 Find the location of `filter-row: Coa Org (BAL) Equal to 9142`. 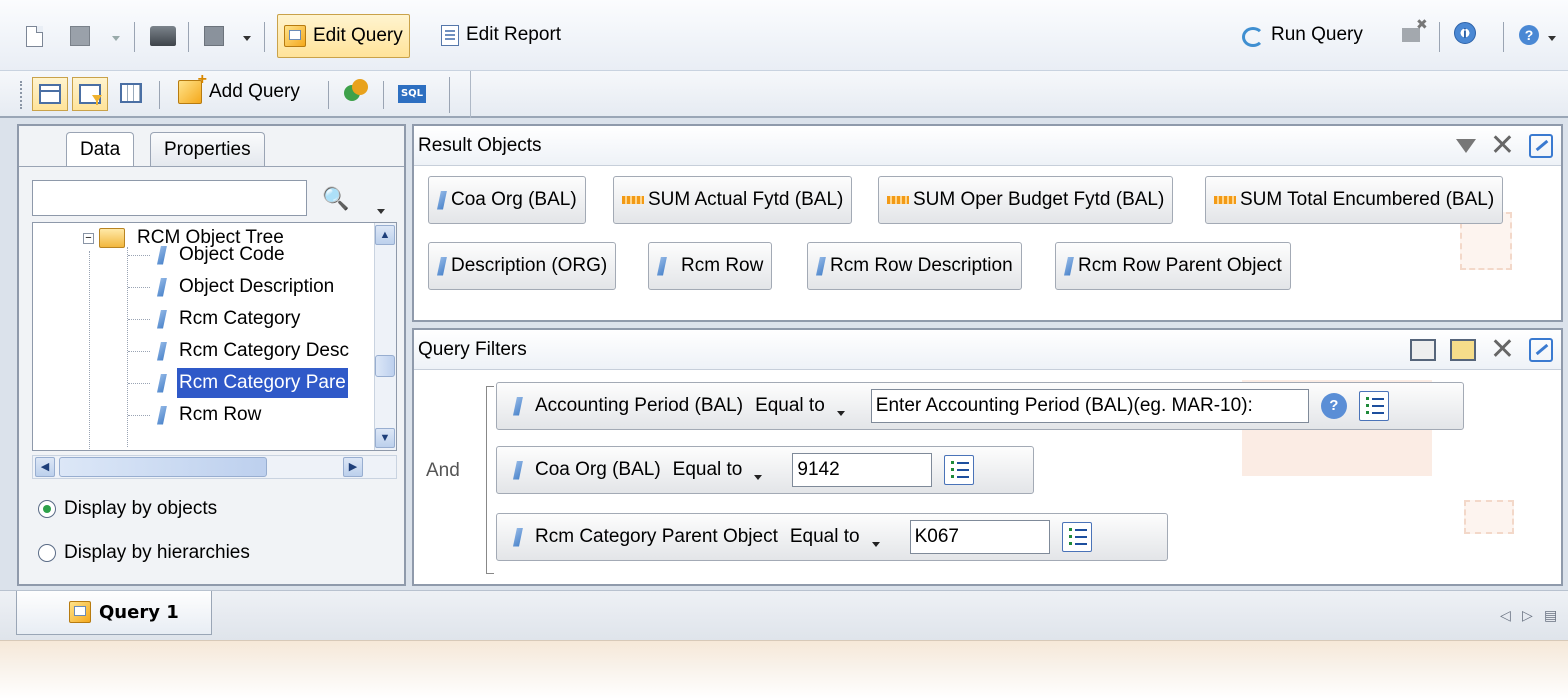

filter-row: Coa Org (BAL) Equal to 9142 is located at coordinates (765, 470).